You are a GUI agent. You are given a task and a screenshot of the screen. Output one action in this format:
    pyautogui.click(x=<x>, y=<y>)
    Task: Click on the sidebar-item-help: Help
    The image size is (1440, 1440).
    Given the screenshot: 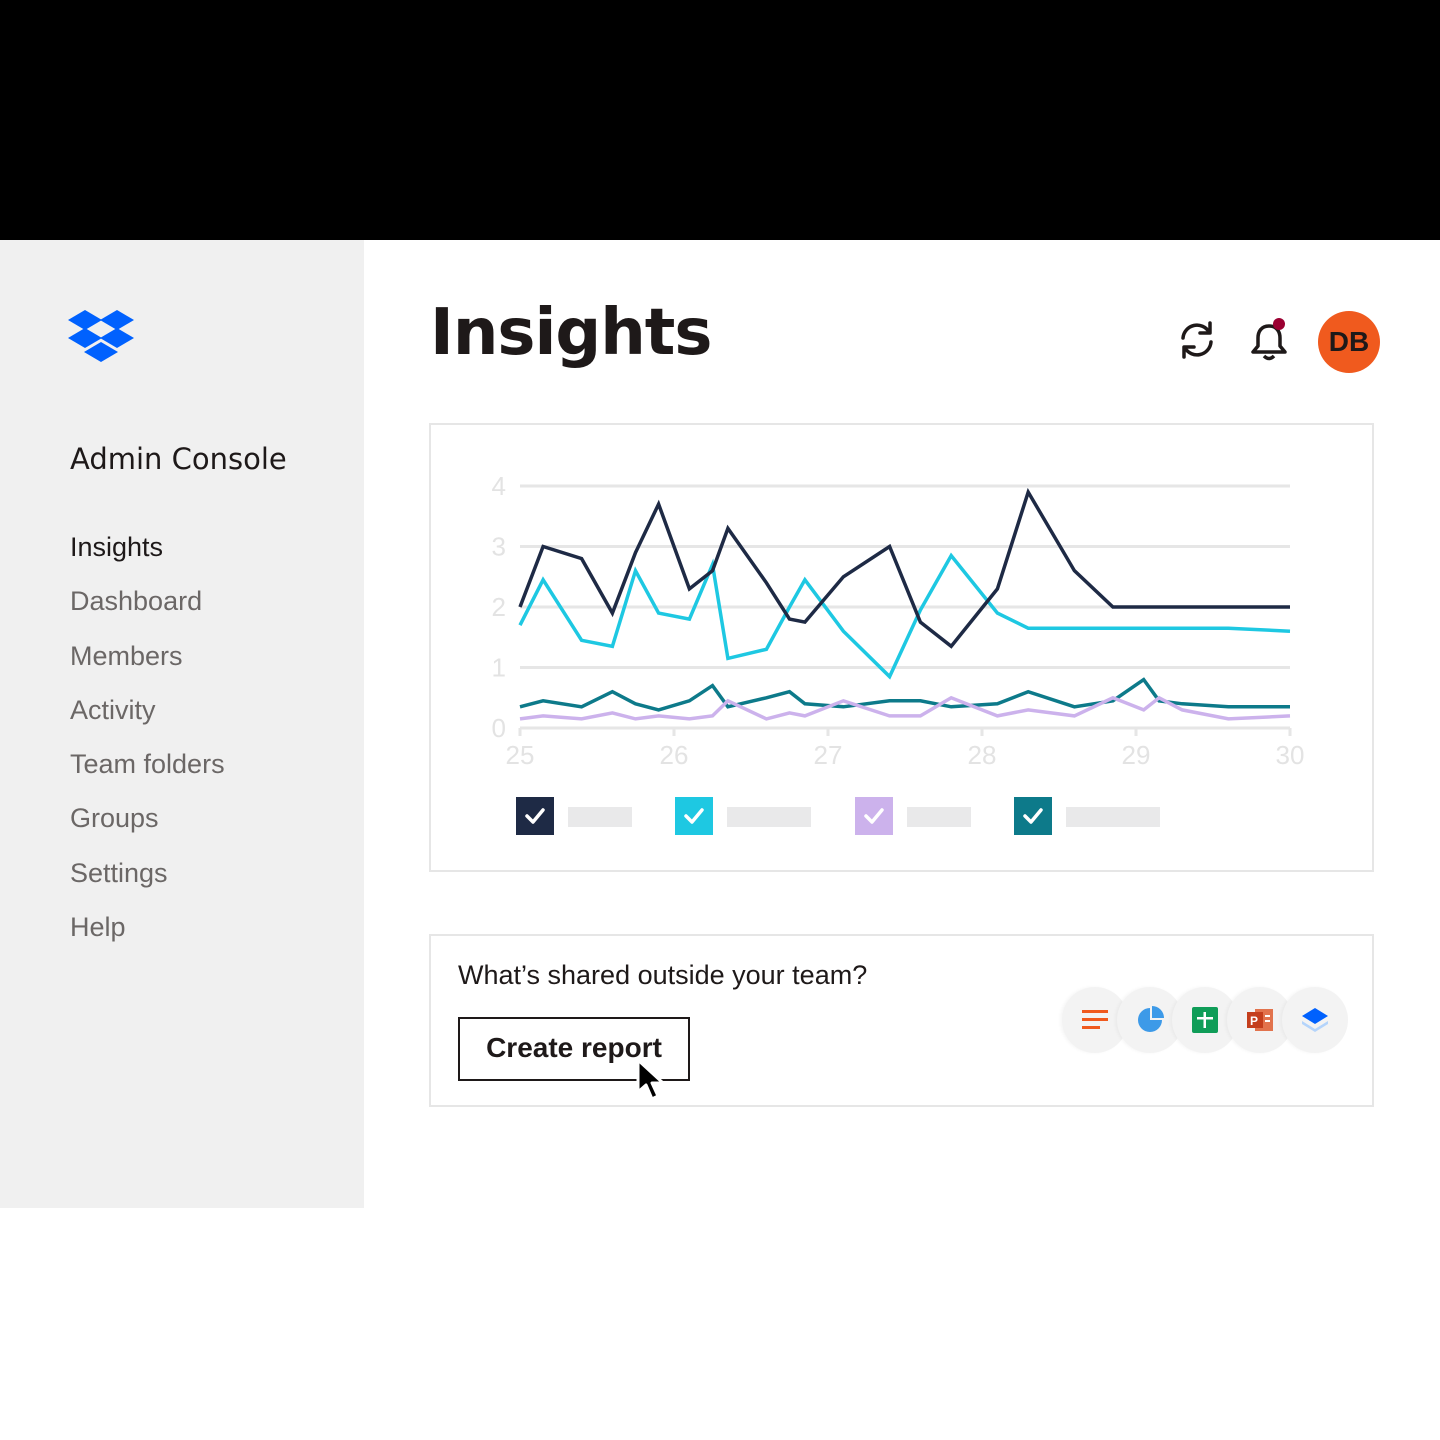 What is the action you would take?
    pyautogui.click(x=147, y=934)
    